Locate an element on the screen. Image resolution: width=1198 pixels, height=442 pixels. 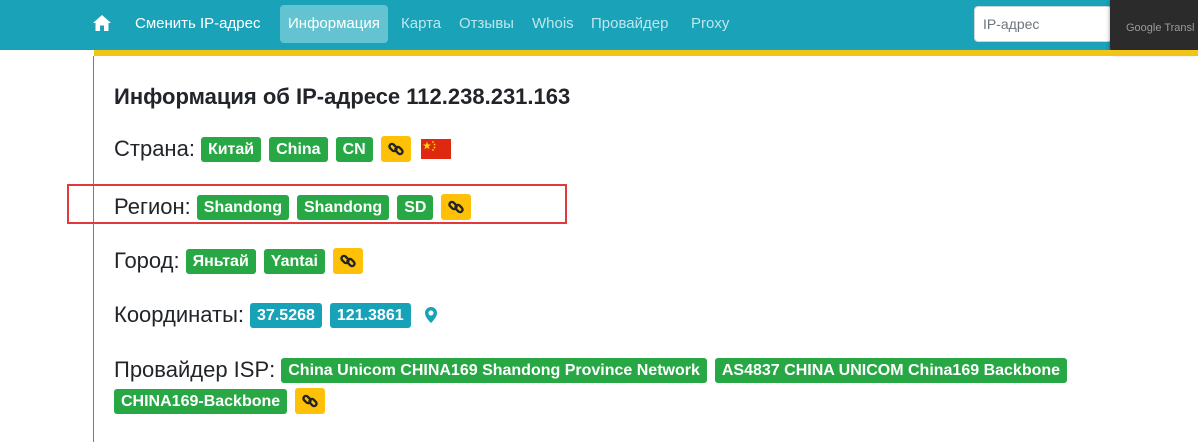
china-flag-icon is located at coordinates (435, 149).